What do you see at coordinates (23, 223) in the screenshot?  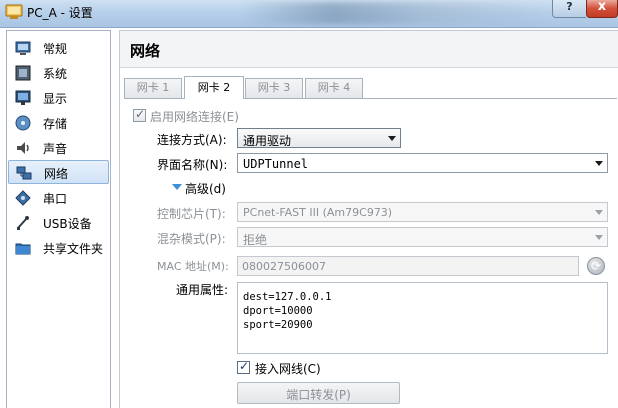 I see `usb-icon` at bounding box center [23, 223].